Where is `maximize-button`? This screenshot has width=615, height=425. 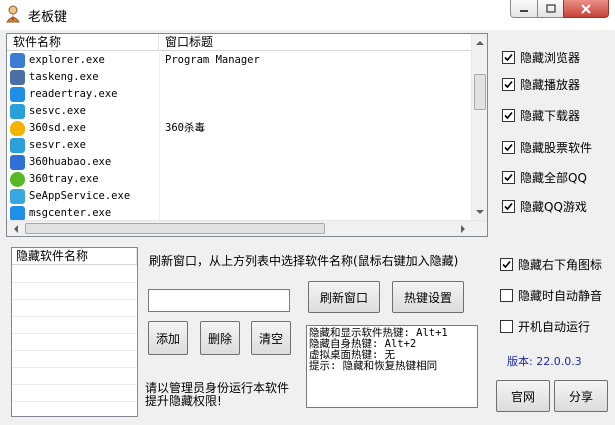
maximize-button is located at coordinates (550, 9).